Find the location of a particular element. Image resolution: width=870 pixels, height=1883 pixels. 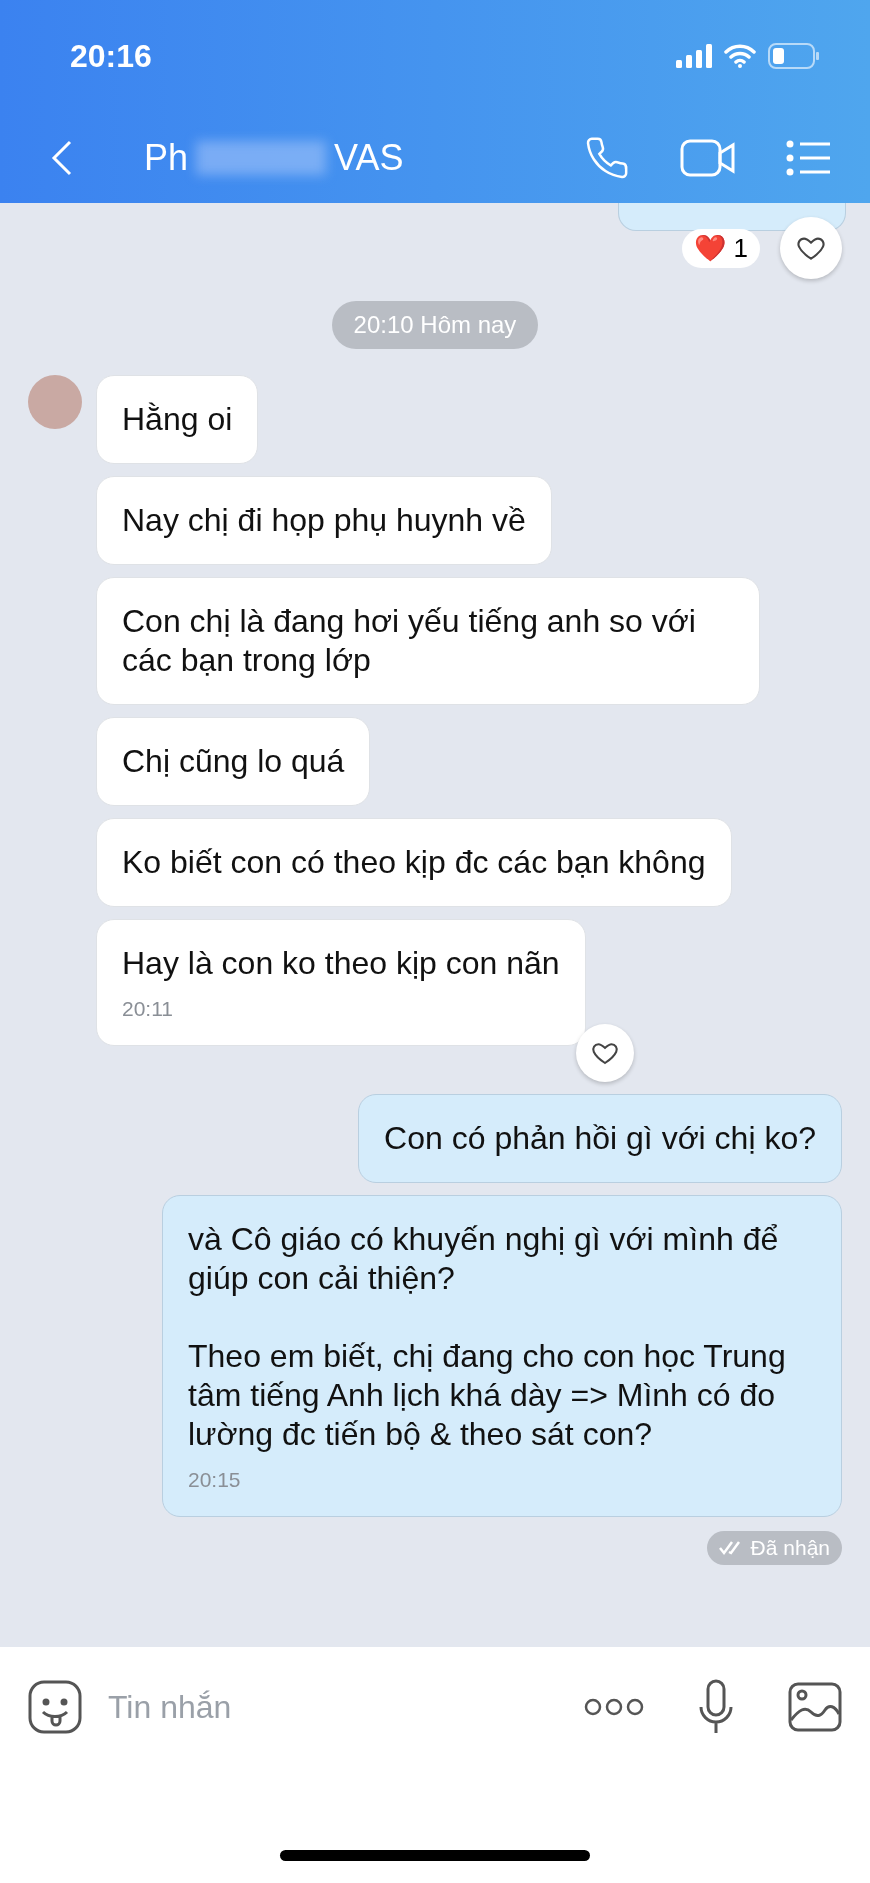

wifi-icon is located at coordinates (740, 56).